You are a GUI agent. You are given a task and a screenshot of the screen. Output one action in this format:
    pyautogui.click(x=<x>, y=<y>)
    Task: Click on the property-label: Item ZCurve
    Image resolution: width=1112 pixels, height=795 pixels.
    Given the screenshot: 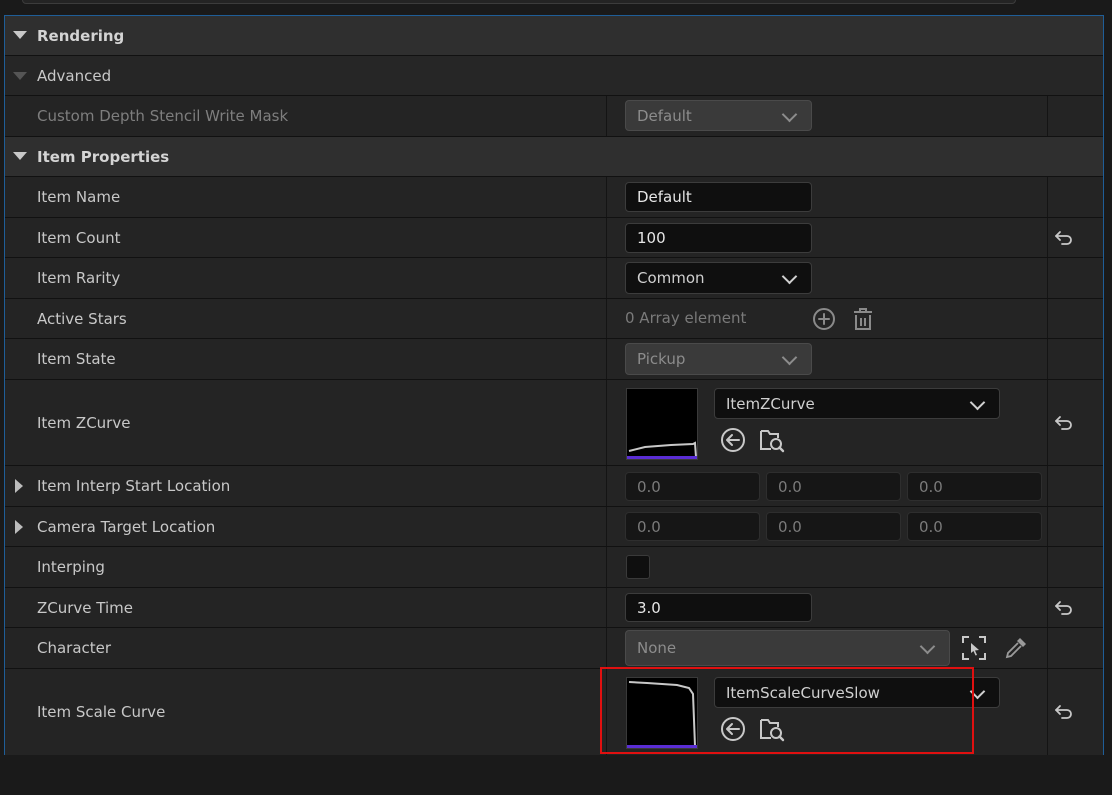 What is the action you would take?
    pyautogui.click(x=84, y=422)
    